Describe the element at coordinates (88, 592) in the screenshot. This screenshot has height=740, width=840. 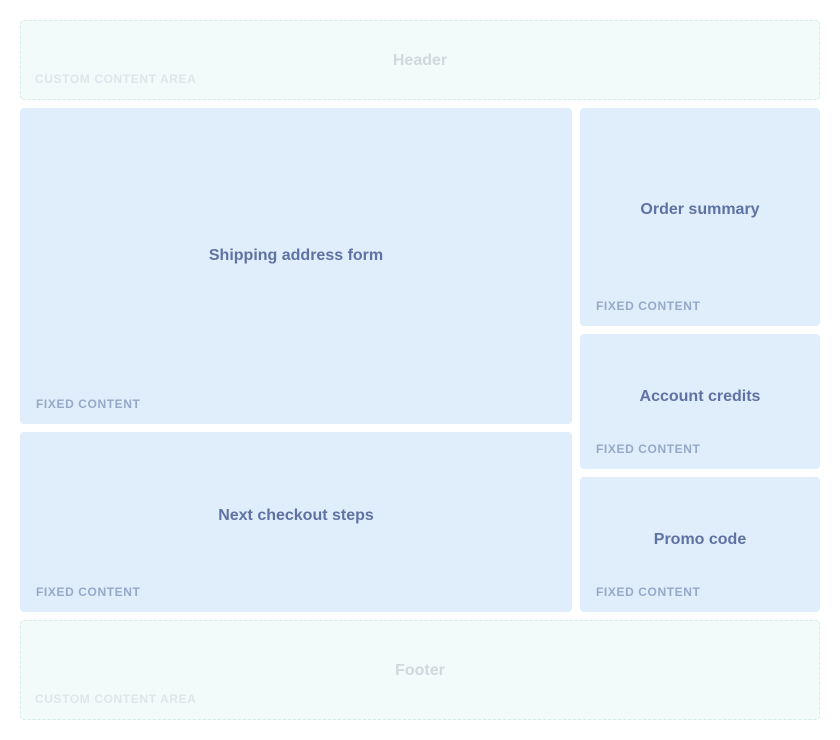
I see `next-checkout-steps-tag: FIXED CONTENT` at that location.